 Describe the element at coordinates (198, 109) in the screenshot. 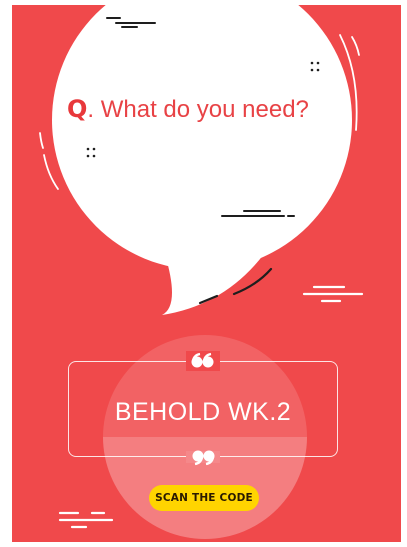

I see `question-text: . What do you need?` at that location.